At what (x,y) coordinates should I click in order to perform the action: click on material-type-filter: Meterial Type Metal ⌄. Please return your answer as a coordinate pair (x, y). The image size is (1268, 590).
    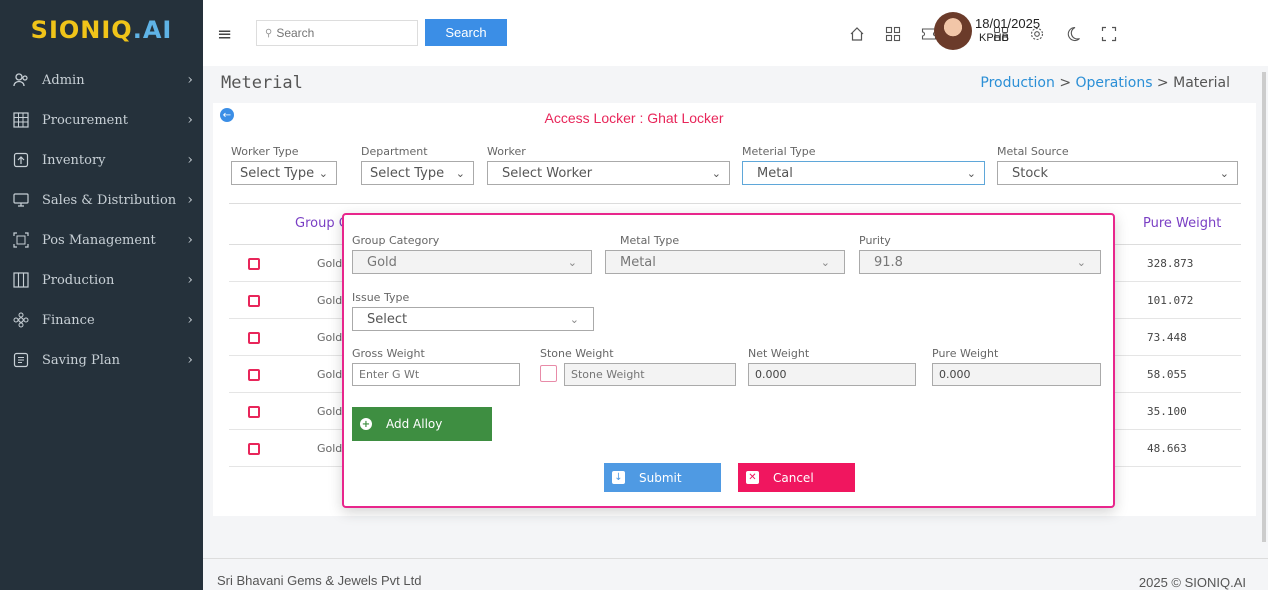
    Looking at the image, I should click on (863, 165).